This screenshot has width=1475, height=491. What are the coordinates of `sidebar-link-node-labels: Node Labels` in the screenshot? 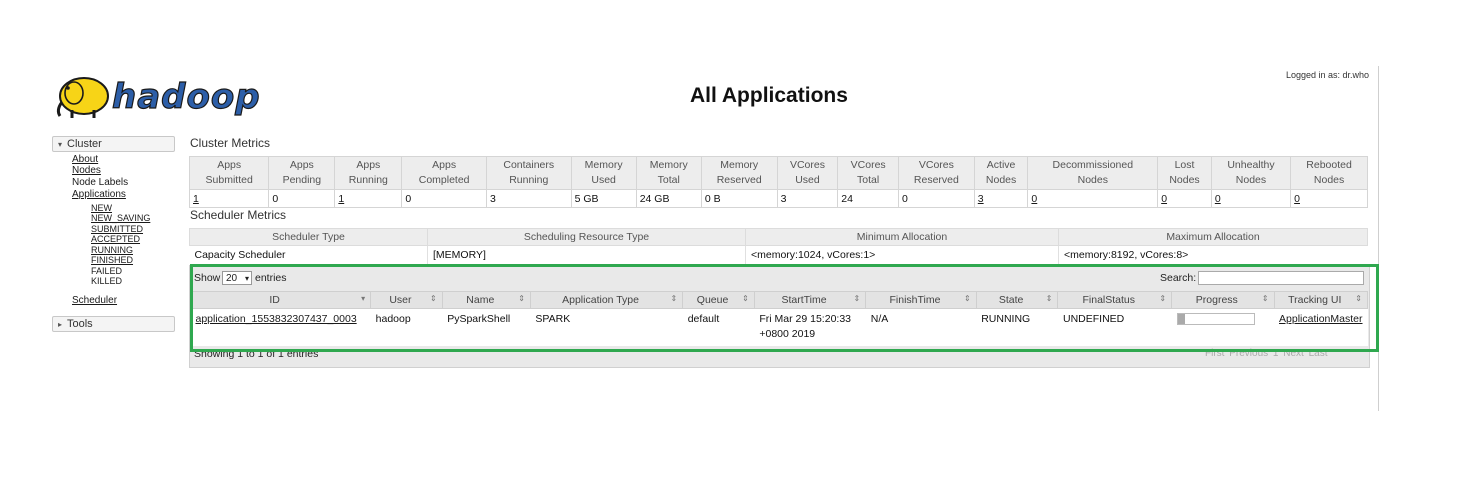 It's located at (100, 182).